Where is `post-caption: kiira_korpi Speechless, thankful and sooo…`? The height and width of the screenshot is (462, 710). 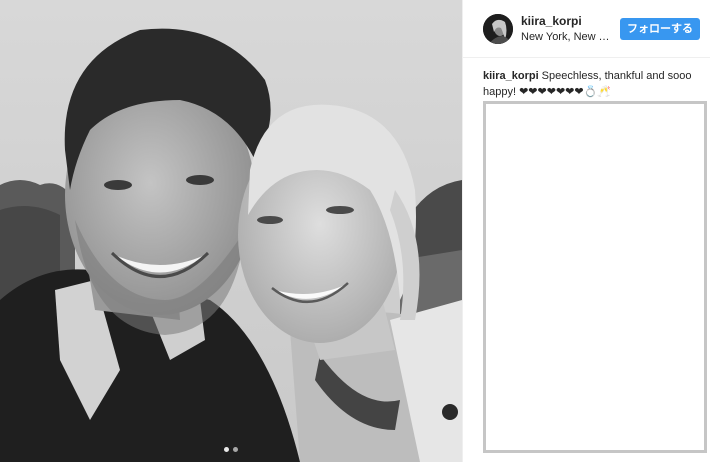
post-caption: kiira_korpi Speechless, thankful and sooo… is located at coordinates (586, 79).